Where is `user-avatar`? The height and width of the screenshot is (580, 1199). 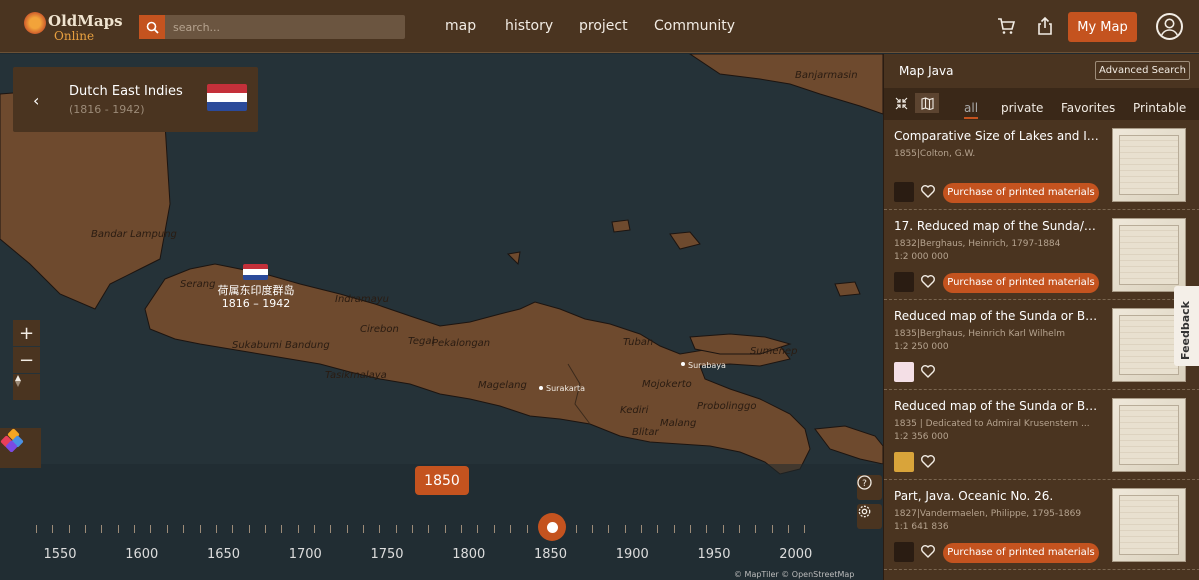
user-avatar is located at coordinates (1169, 26).